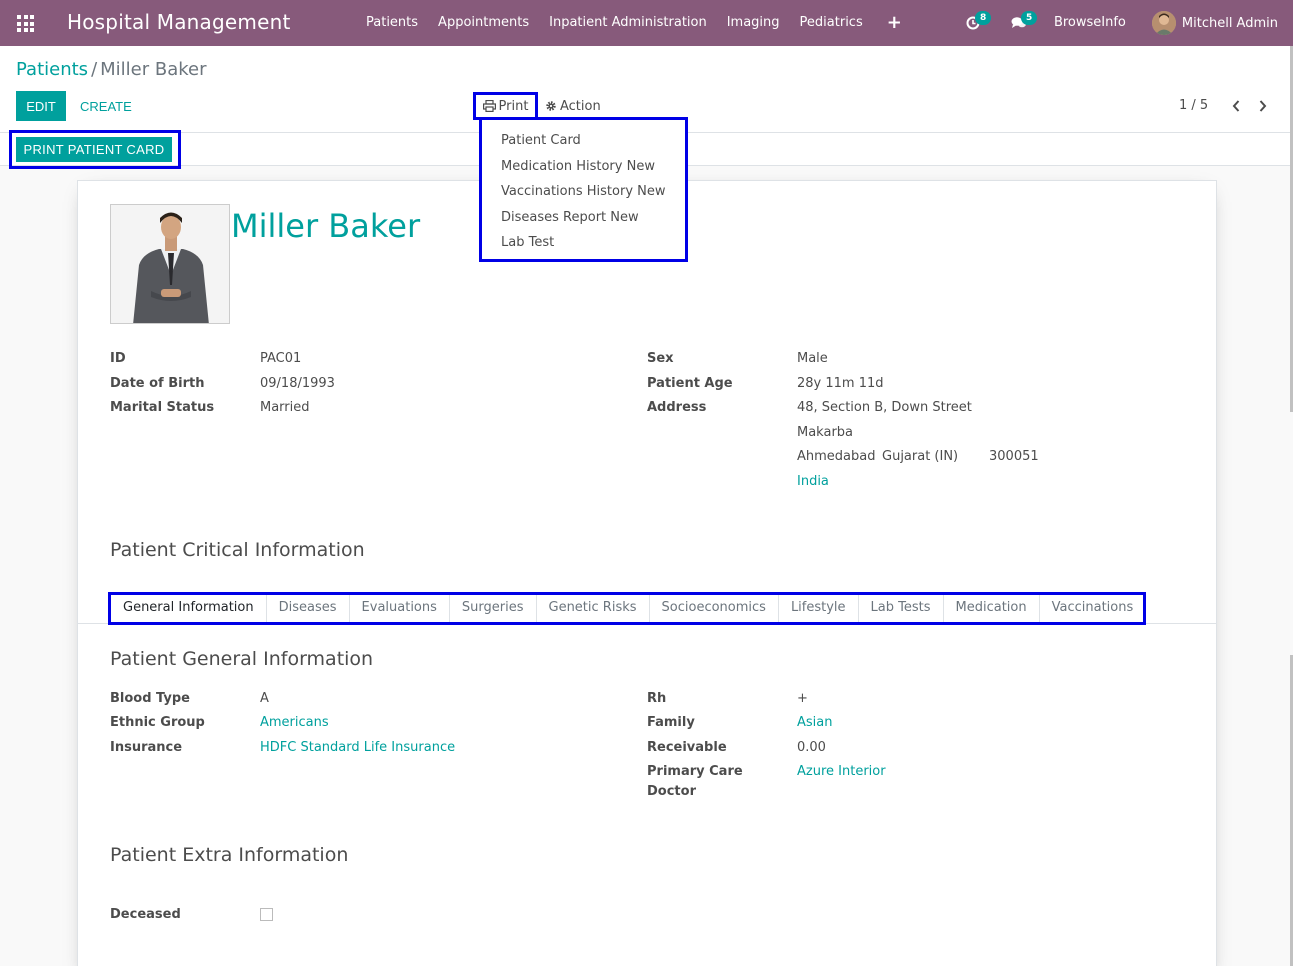 This screenshot has height=966, width=1293. I want to click on marital-status-value: Married, so click(285, 407).